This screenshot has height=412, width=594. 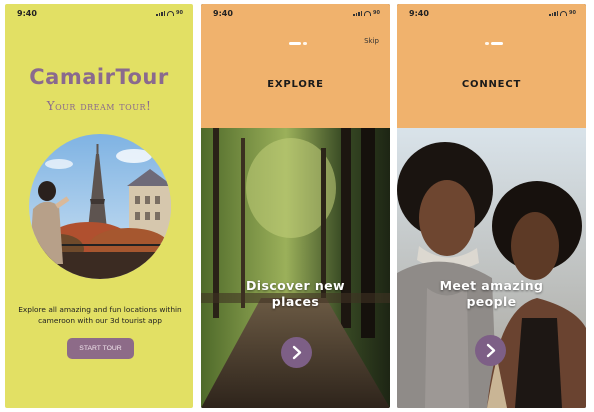 What do you see at coordinates (142, 77) in the screenshot?
I see `brand-second: Tour` at bounding box center [142, 77].